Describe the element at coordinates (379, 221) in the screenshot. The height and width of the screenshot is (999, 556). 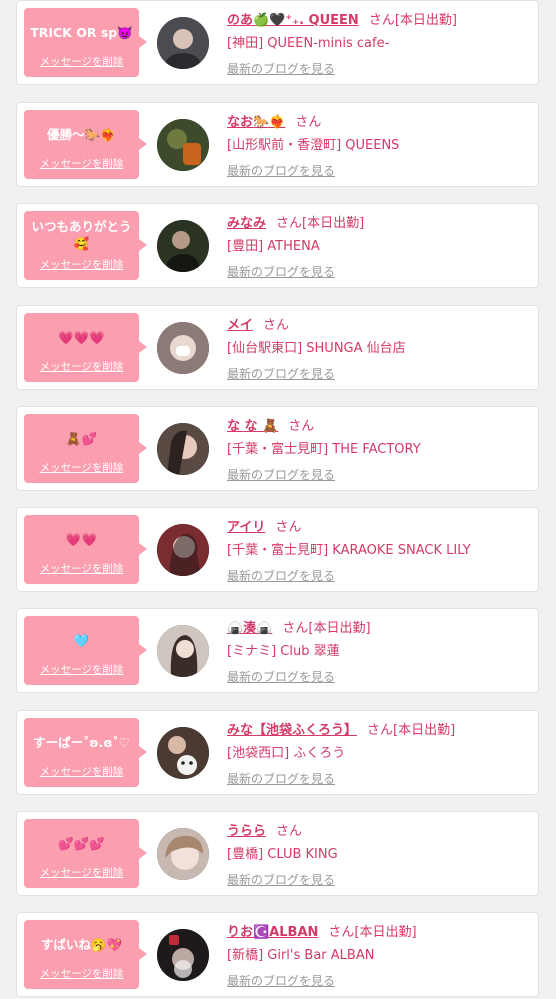
I see `name-line: みなみ さん[本日出勤]` at that location.